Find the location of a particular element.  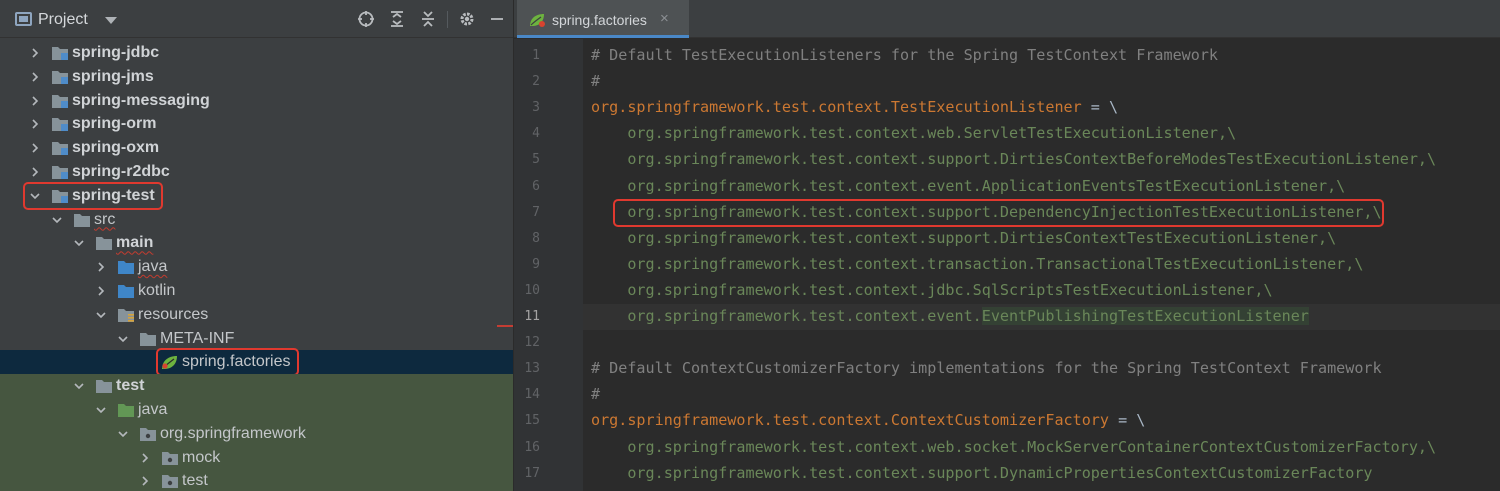

gear-icon is located at coordinates (467, 19).